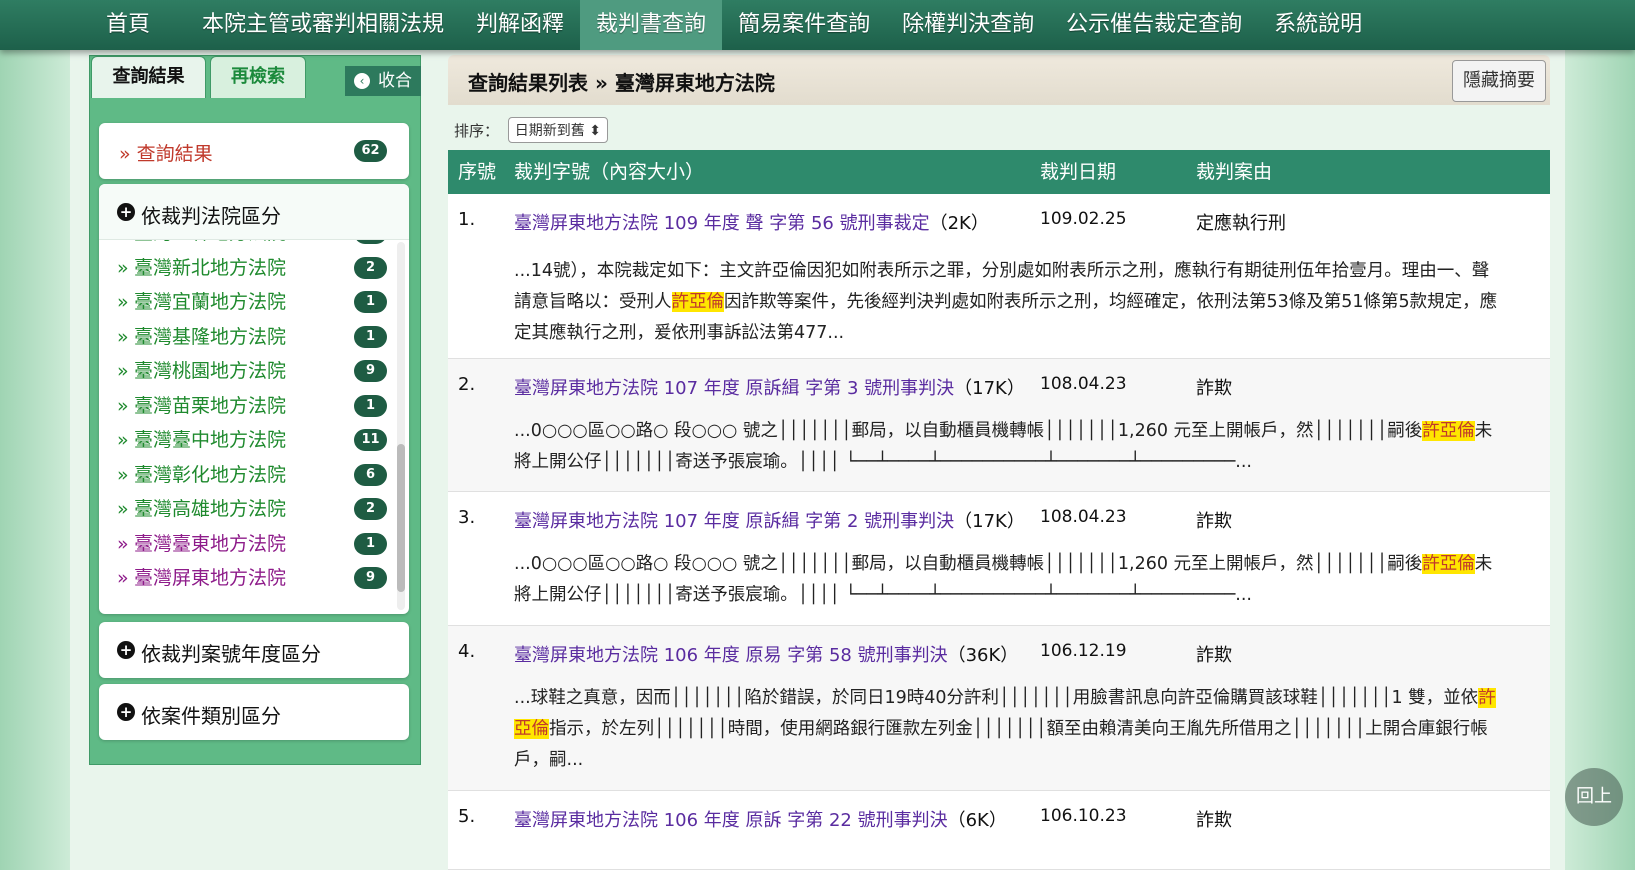  Describe the element at coordinates (1499, 81) in the screenshot. I see `hide-summary-button: 隱藏摘要` at that location.